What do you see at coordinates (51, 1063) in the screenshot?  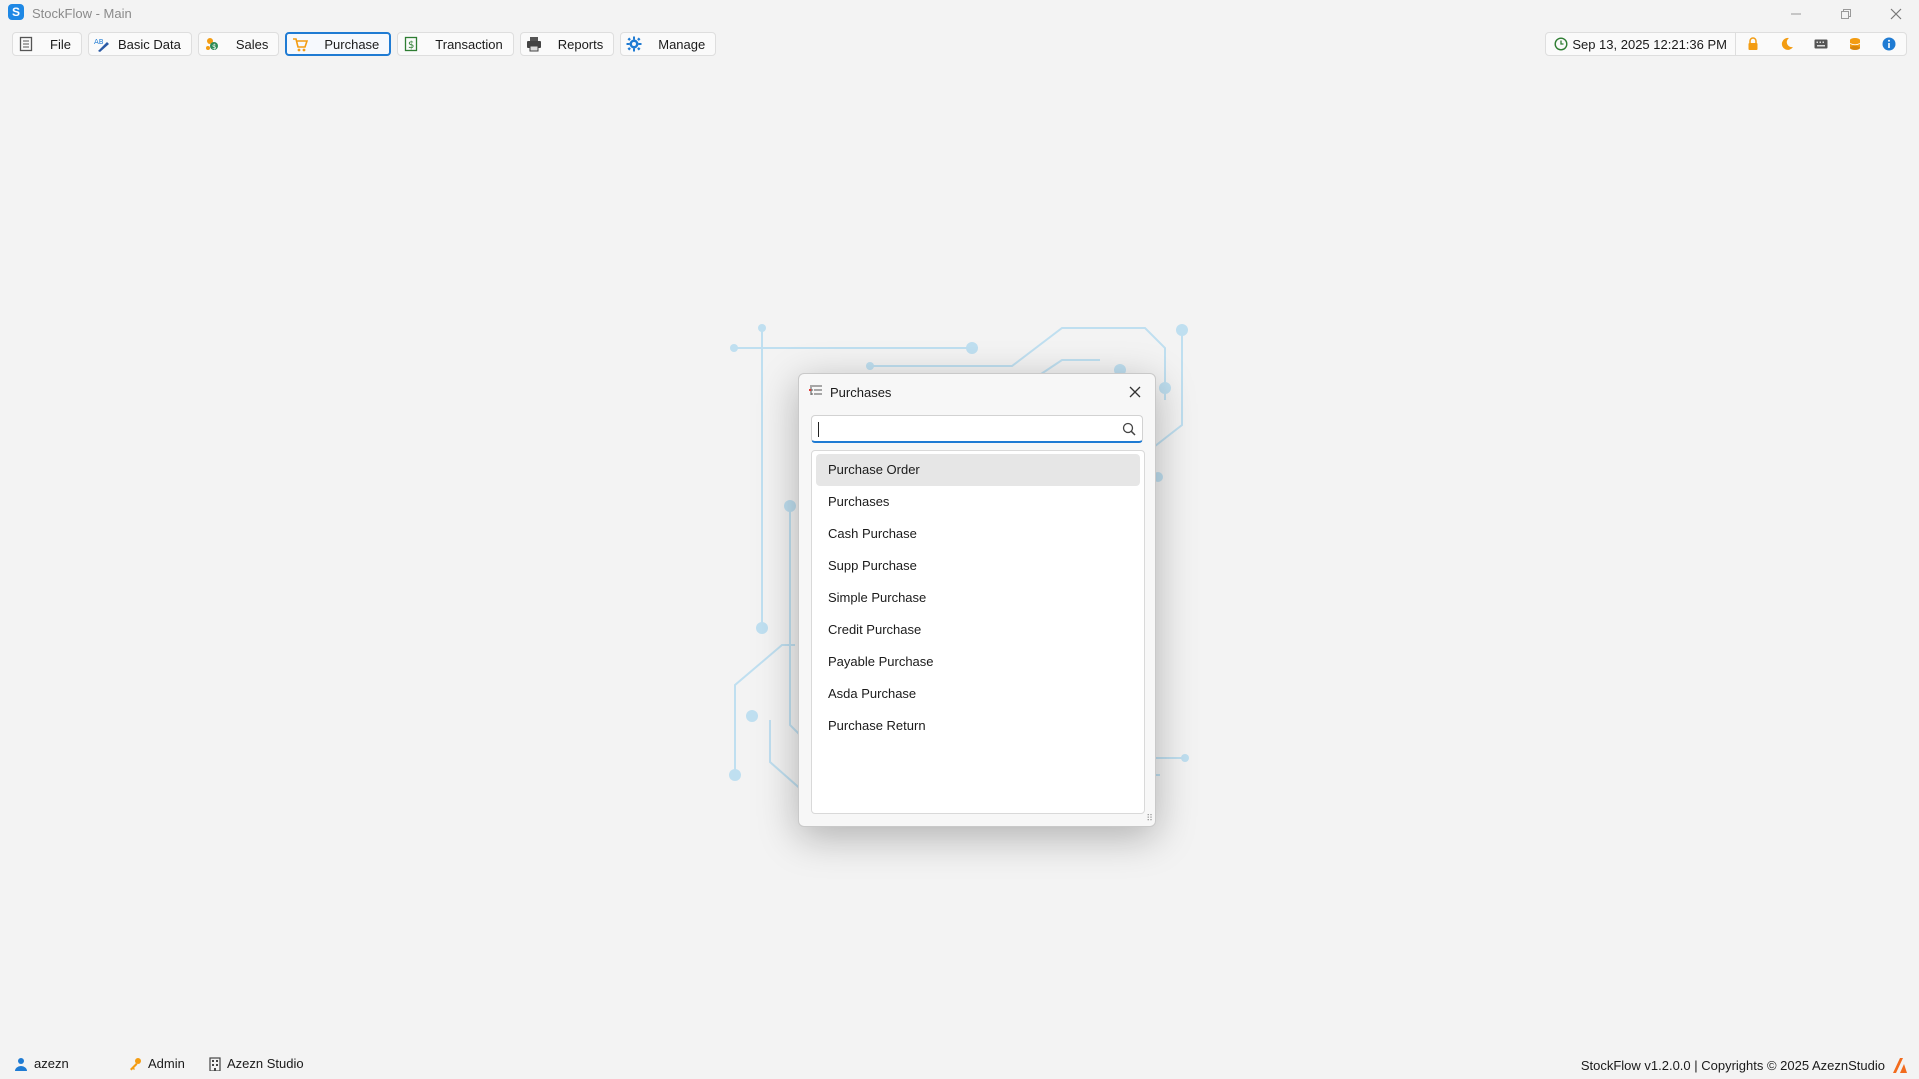 I see `status-user-text: azezn` at bounding box center [51, 1063].